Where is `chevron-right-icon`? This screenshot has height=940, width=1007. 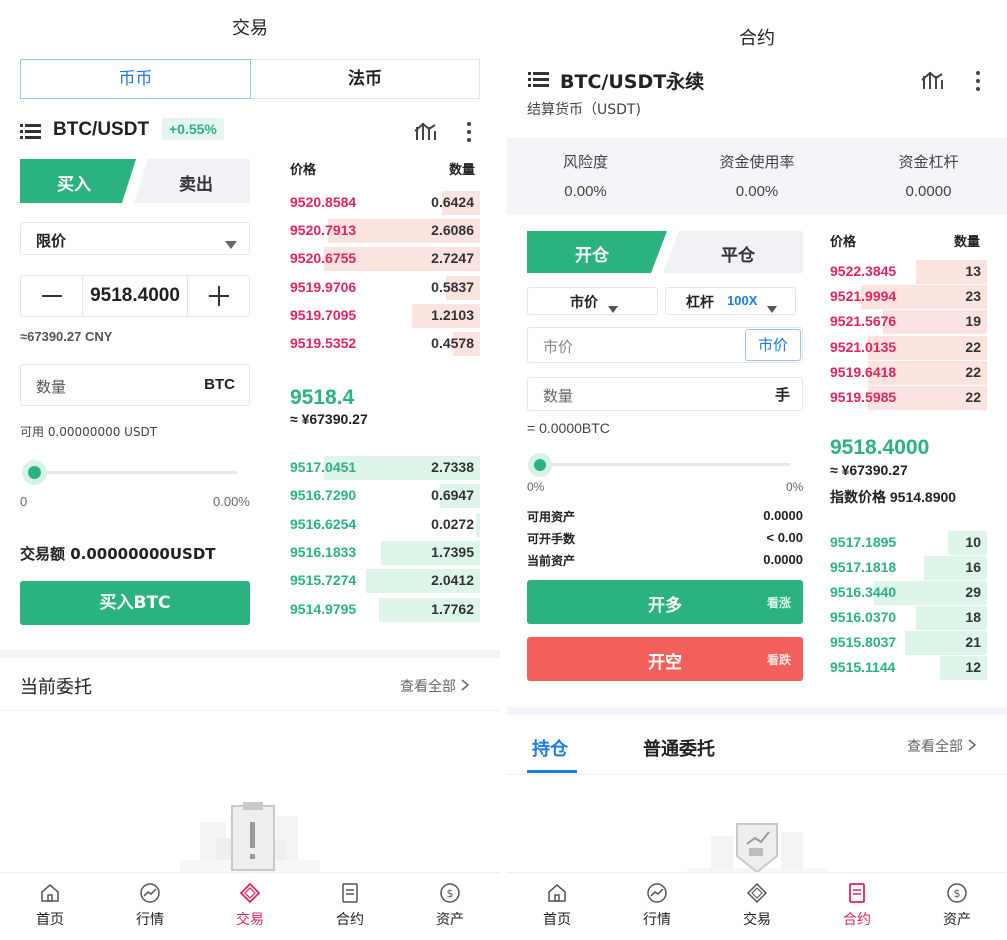
chevron-right-icon is located at coordinates (972, 745).